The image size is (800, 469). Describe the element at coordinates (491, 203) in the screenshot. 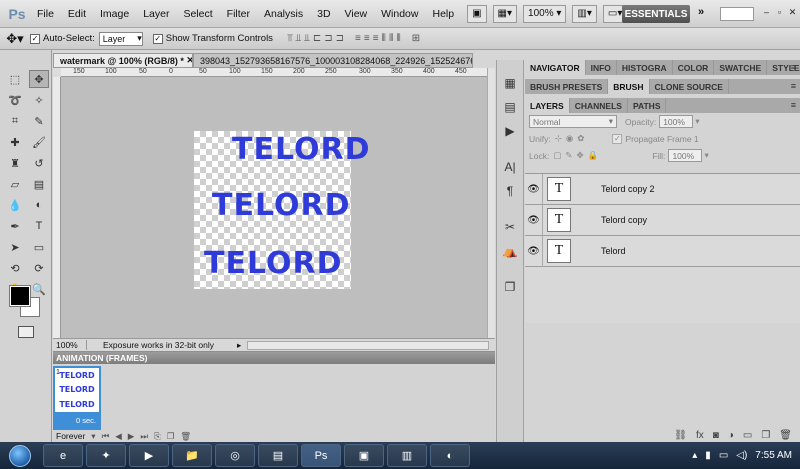

I see `document-vertical-scrollbar` at that location.